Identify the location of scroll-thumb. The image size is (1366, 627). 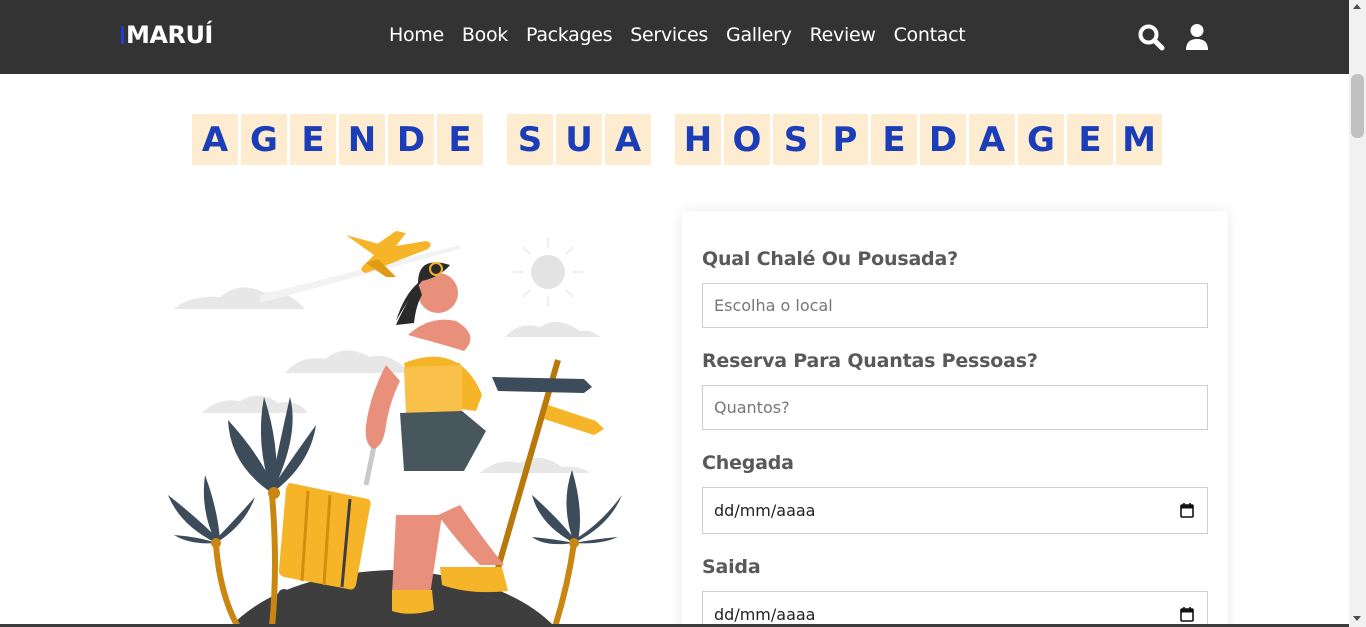
(1357, 106).